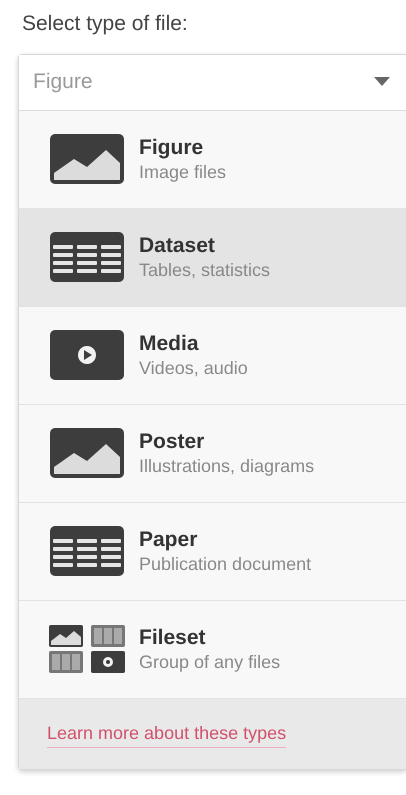  I want to click on option-subtitle: Illustrations, diagrams, so click(226, 466).